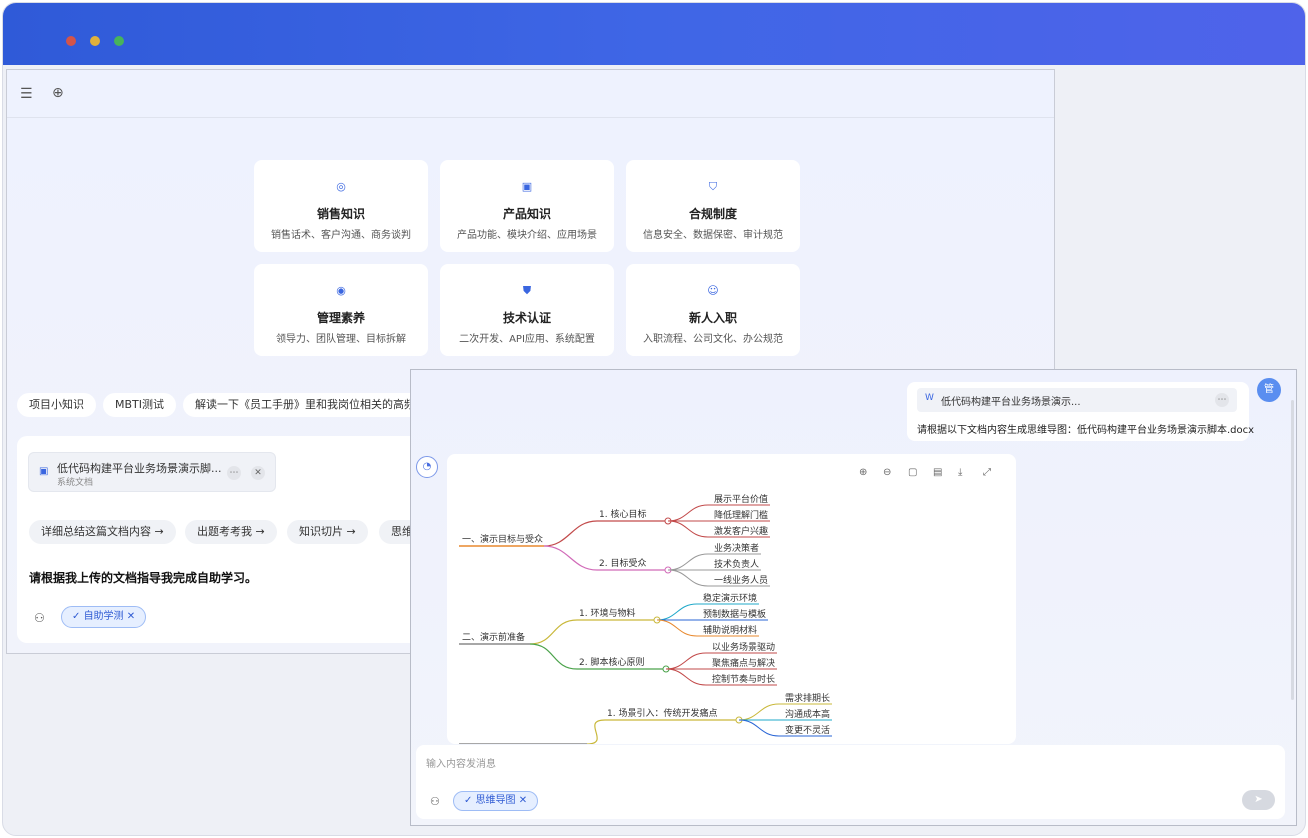  What do you see at coordinates (310, 405) in the screenshot?
I see `suggestion-chip: 解读一下《员工手册》里和我岗位相关的高频规` at bounding box center [310, 405].